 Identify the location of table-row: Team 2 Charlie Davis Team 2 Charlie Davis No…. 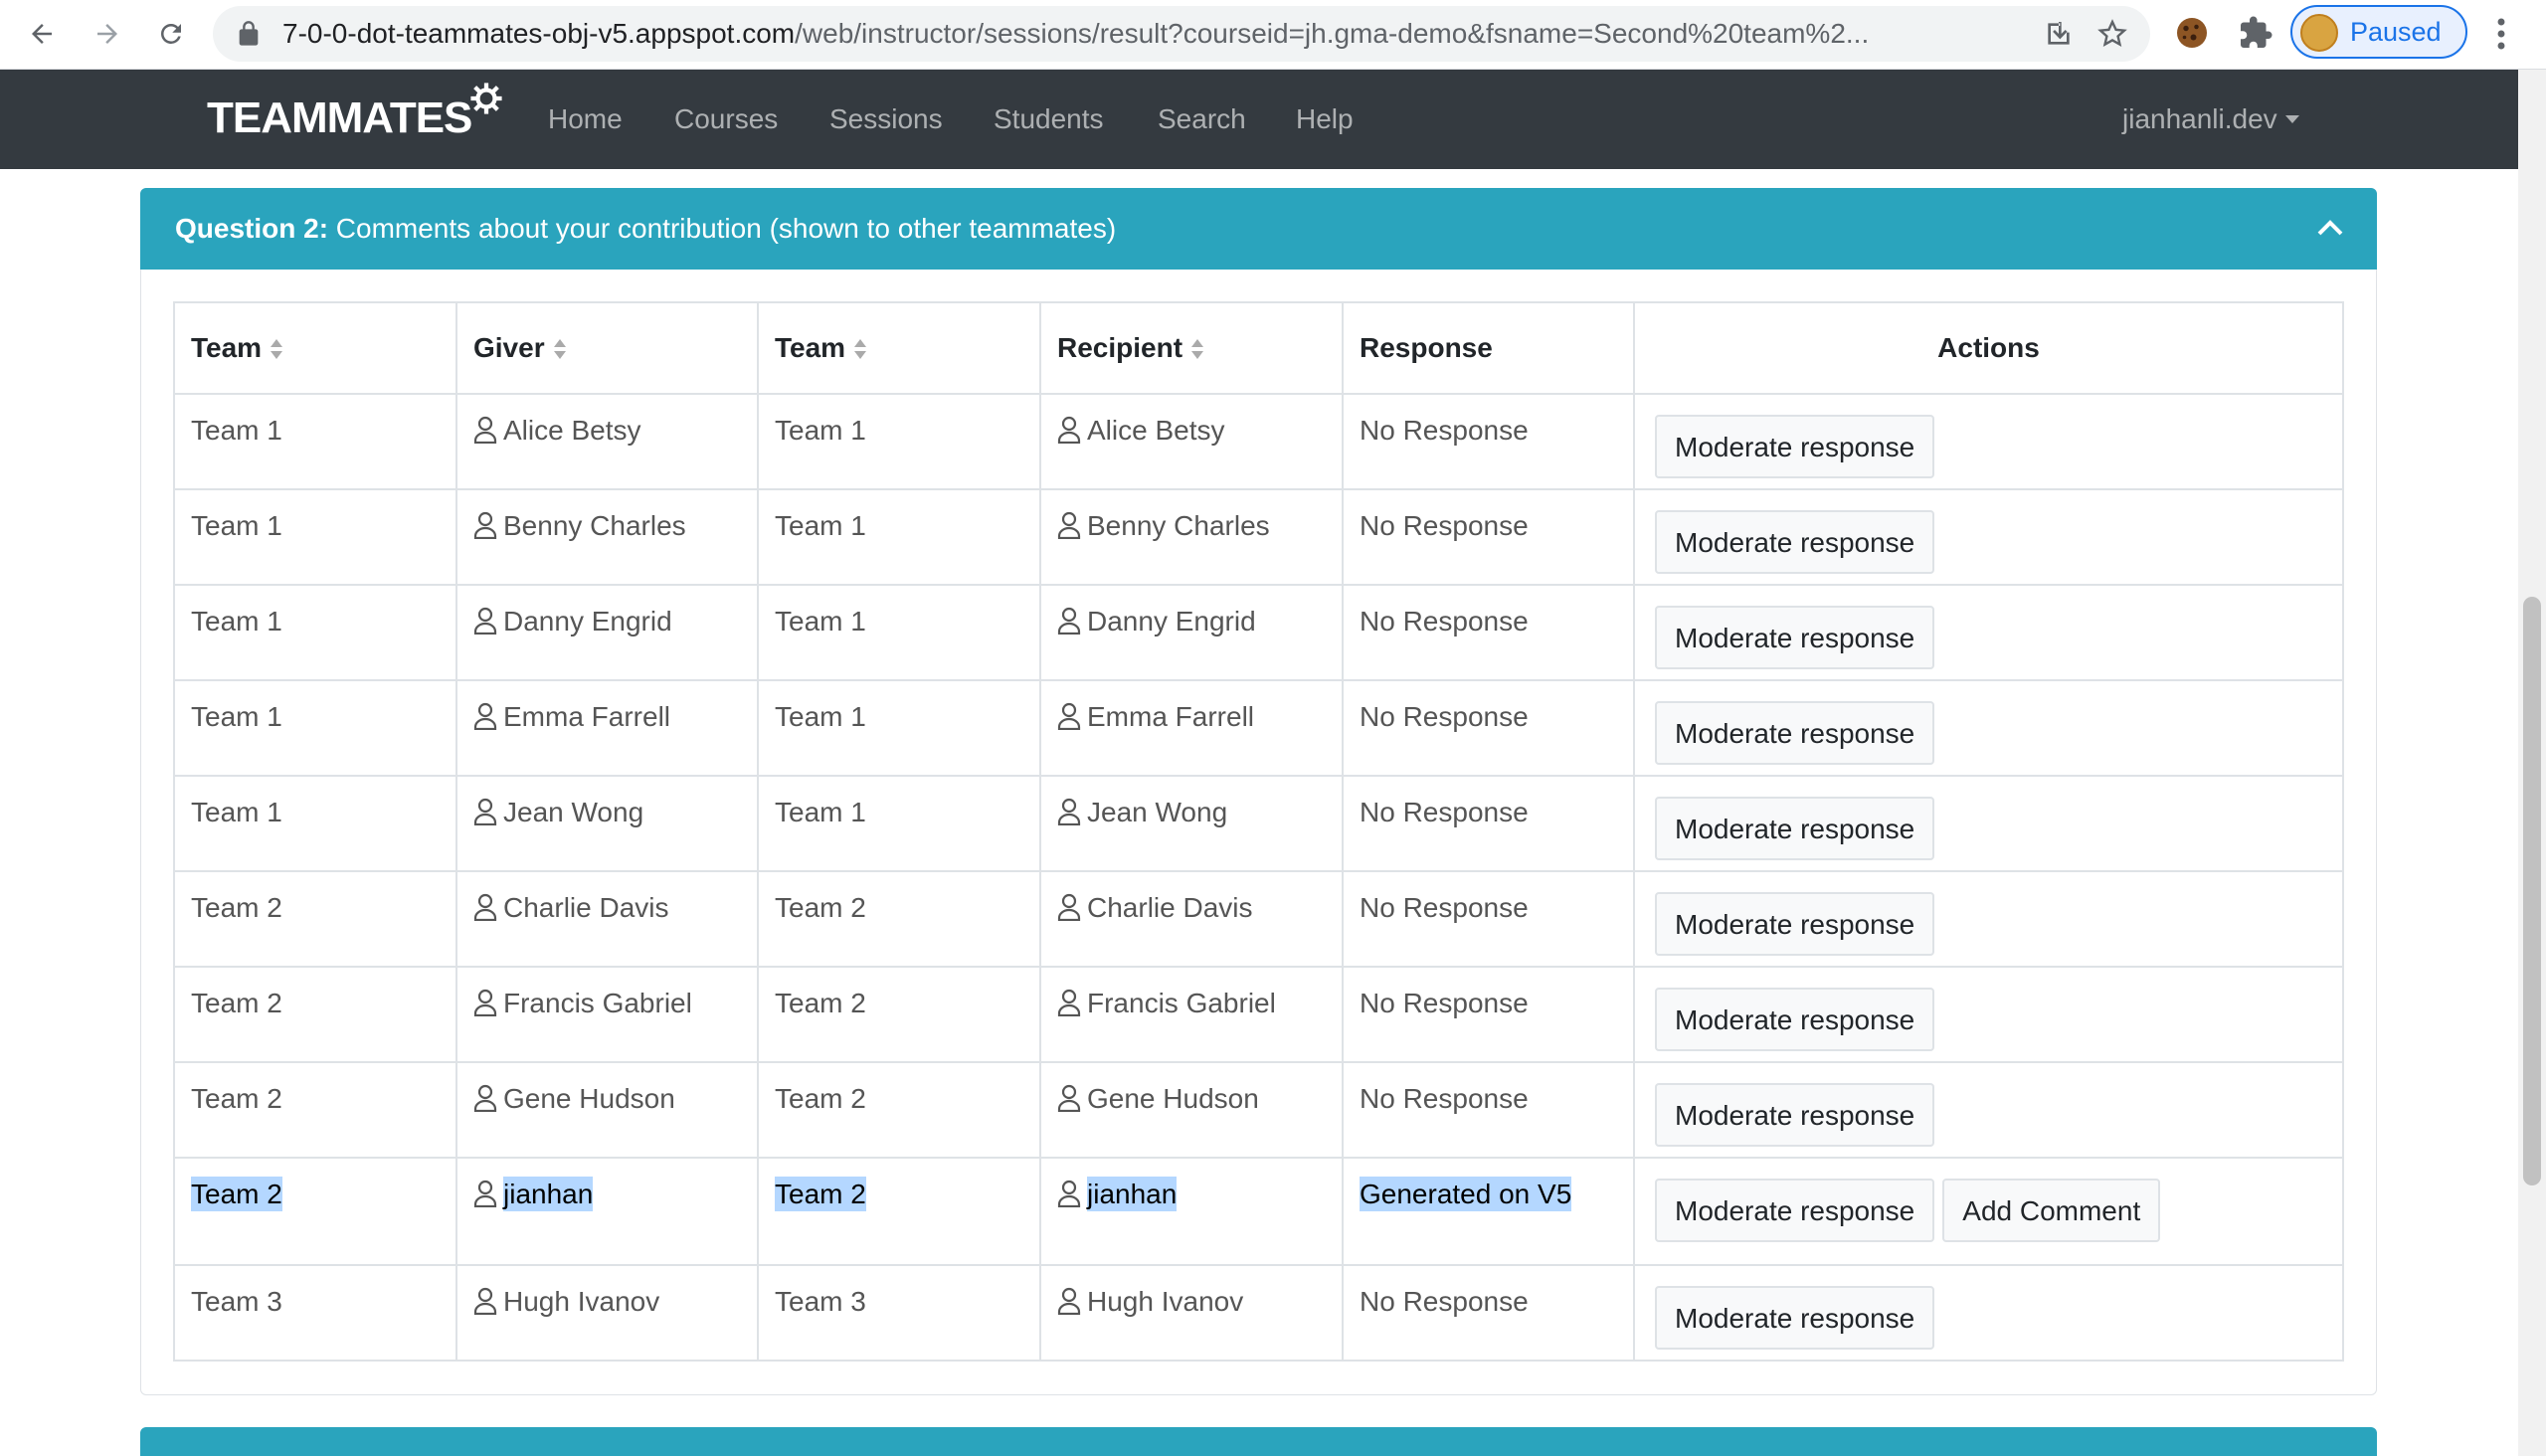
(1258, 919).